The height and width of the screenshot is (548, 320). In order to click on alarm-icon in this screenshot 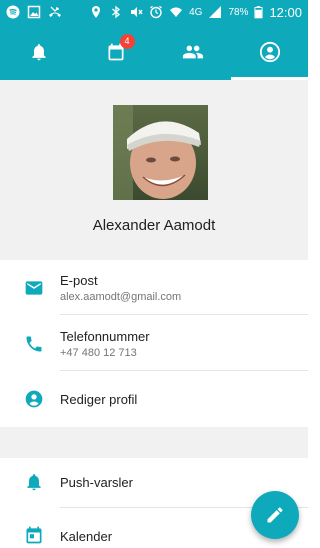, I will do `click(156, 12)`.